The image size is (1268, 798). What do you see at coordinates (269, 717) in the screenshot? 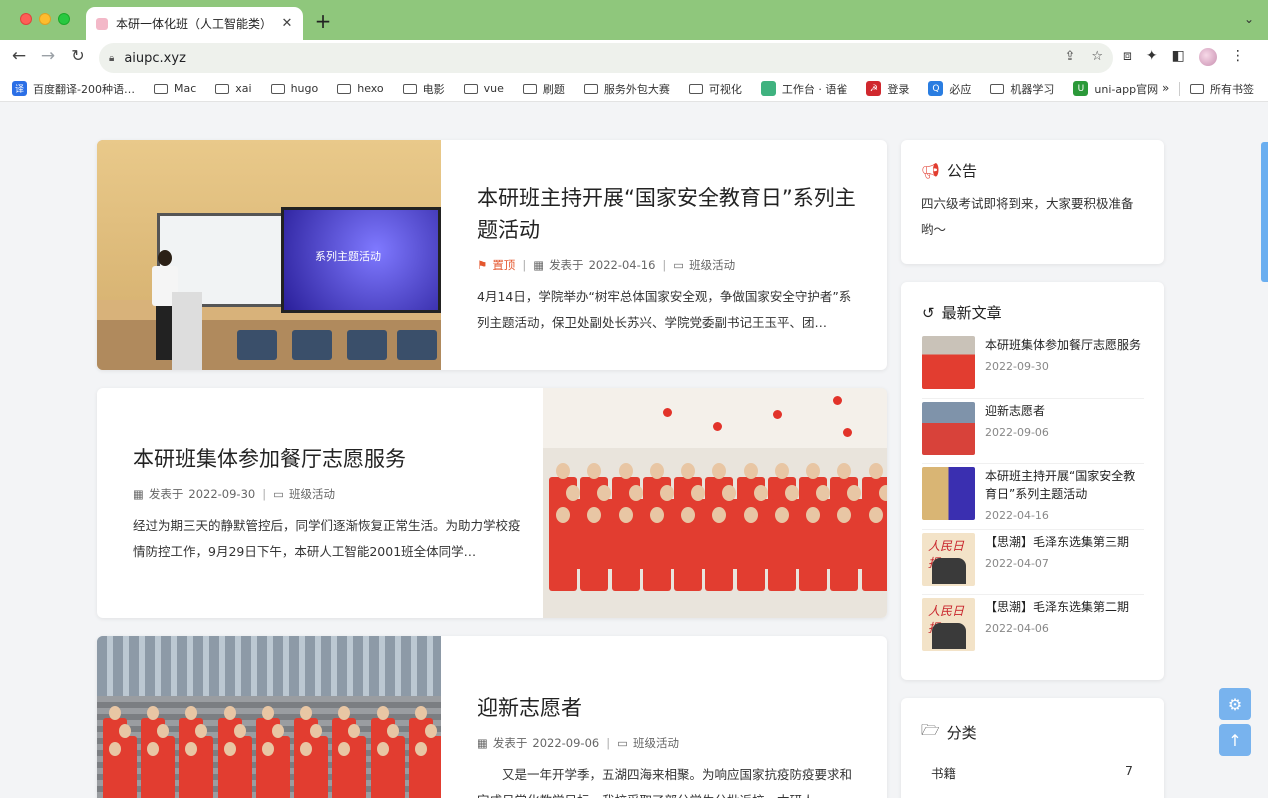
I see `post-thumbnail-freshman-volunteers` at bounding box center [269, 717].